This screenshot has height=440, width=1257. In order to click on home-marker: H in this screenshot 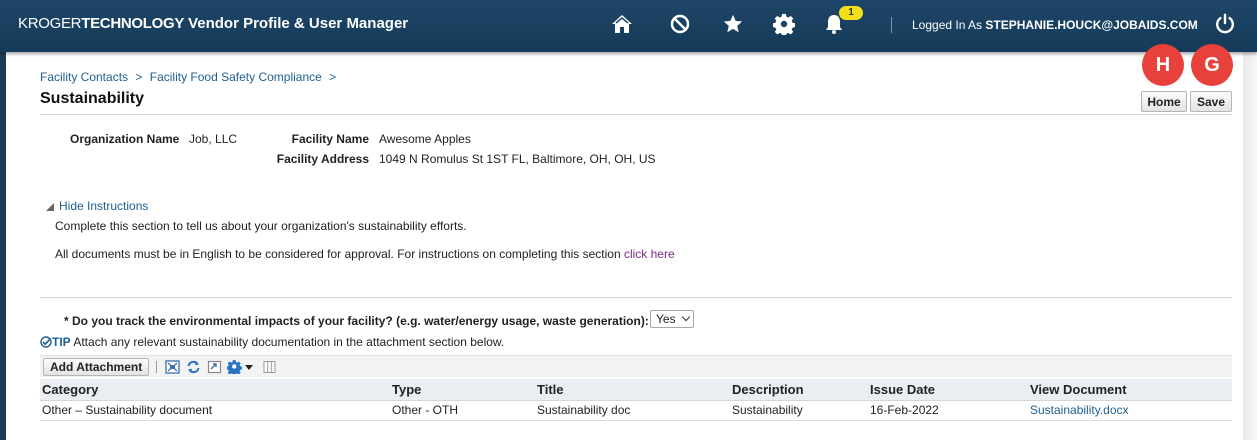, I will do `click(1163, 65)`.